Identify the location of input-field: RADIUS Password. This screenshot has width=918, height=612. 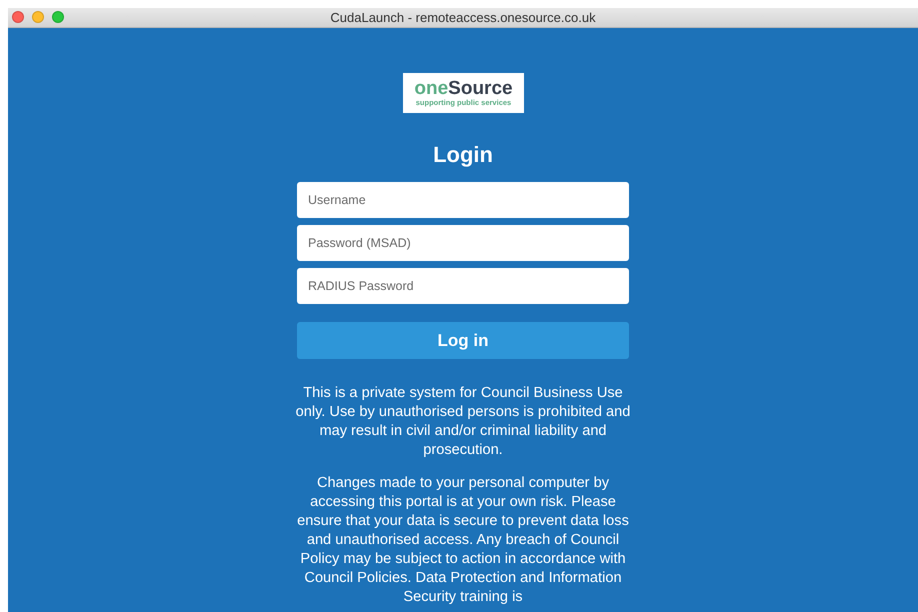
(463, 286).